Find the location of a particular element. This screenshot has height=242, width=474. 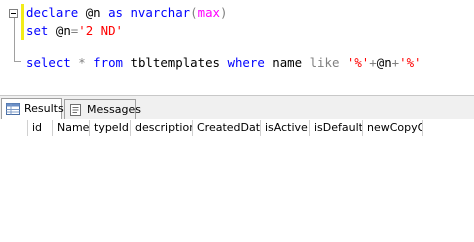

outline-line is located at coordinates (14, 37).